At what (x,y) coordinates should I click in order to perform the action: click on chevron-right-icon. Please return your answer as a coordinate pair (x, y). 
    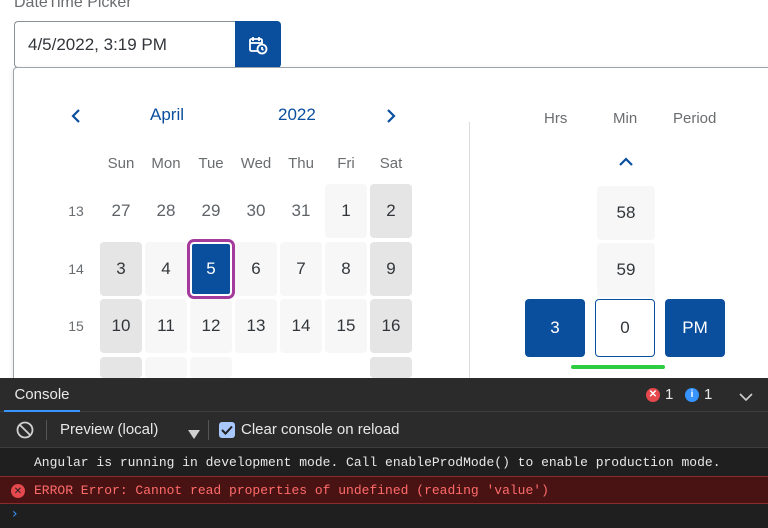
    Looking at the image, I should click on (391, 116).